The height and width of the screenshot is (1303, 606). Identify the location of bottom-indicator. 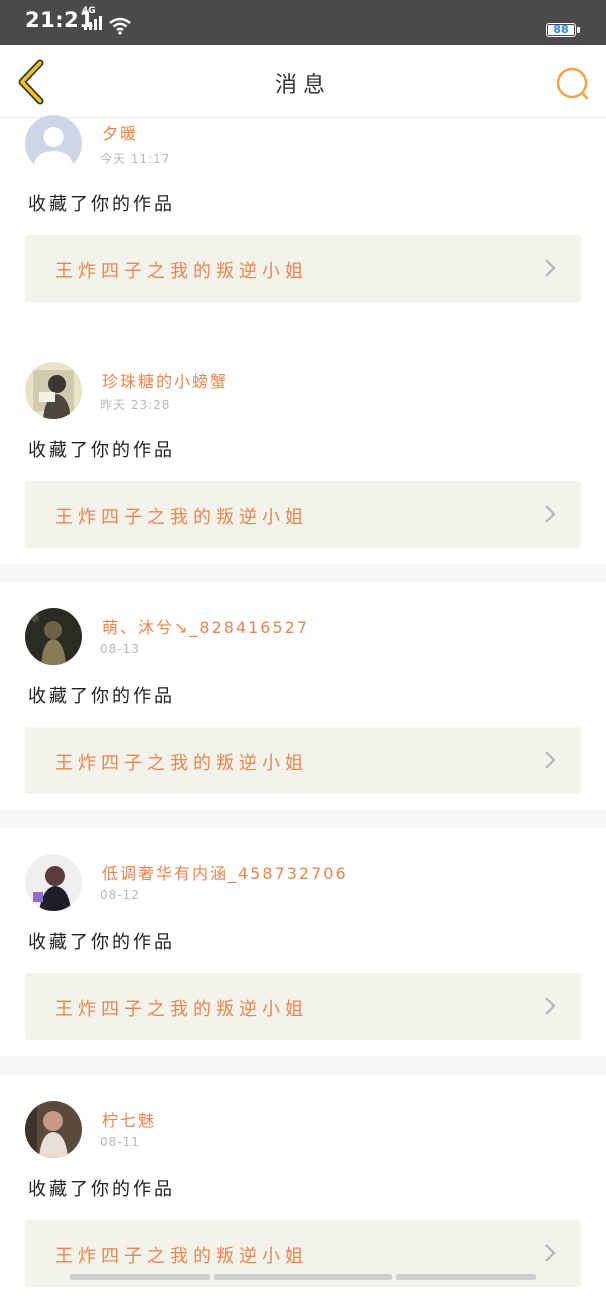
(303, 1277).